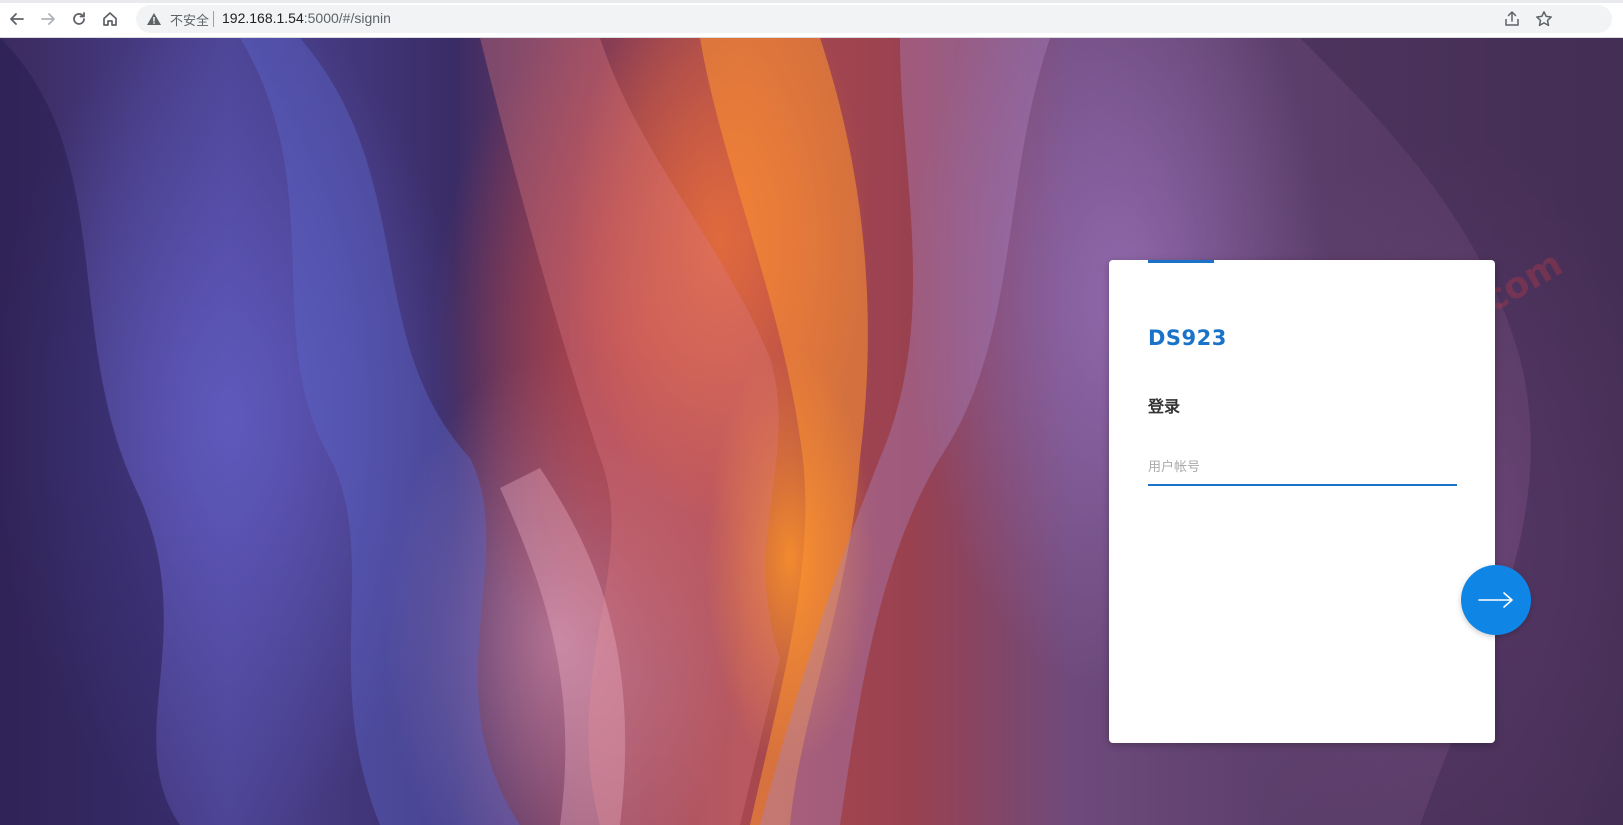 Image resolution: width=1623 pixels, height=825 pixels. I want to click on next-button, so click(1496, 600).